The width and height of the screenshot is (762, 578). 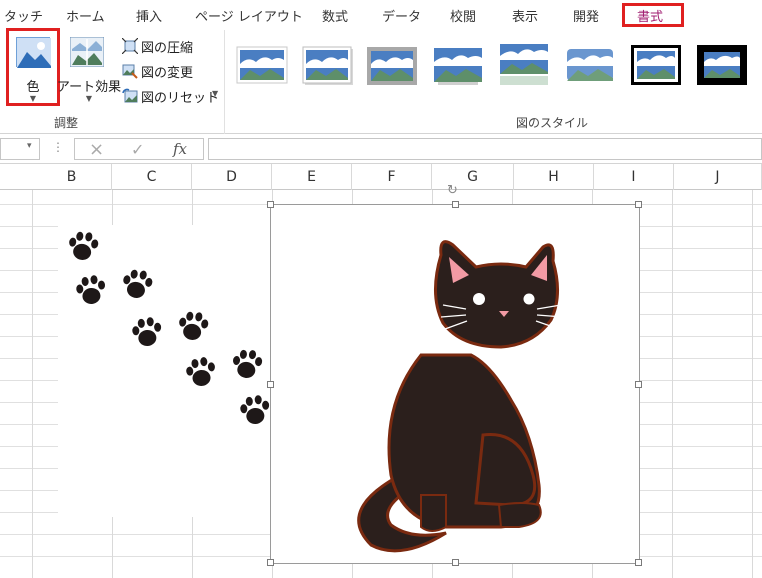 What do you see at coordinates (168, 327) in the screenshot?
I see `paw-prints-drawing` at bounding box center [168, 327].